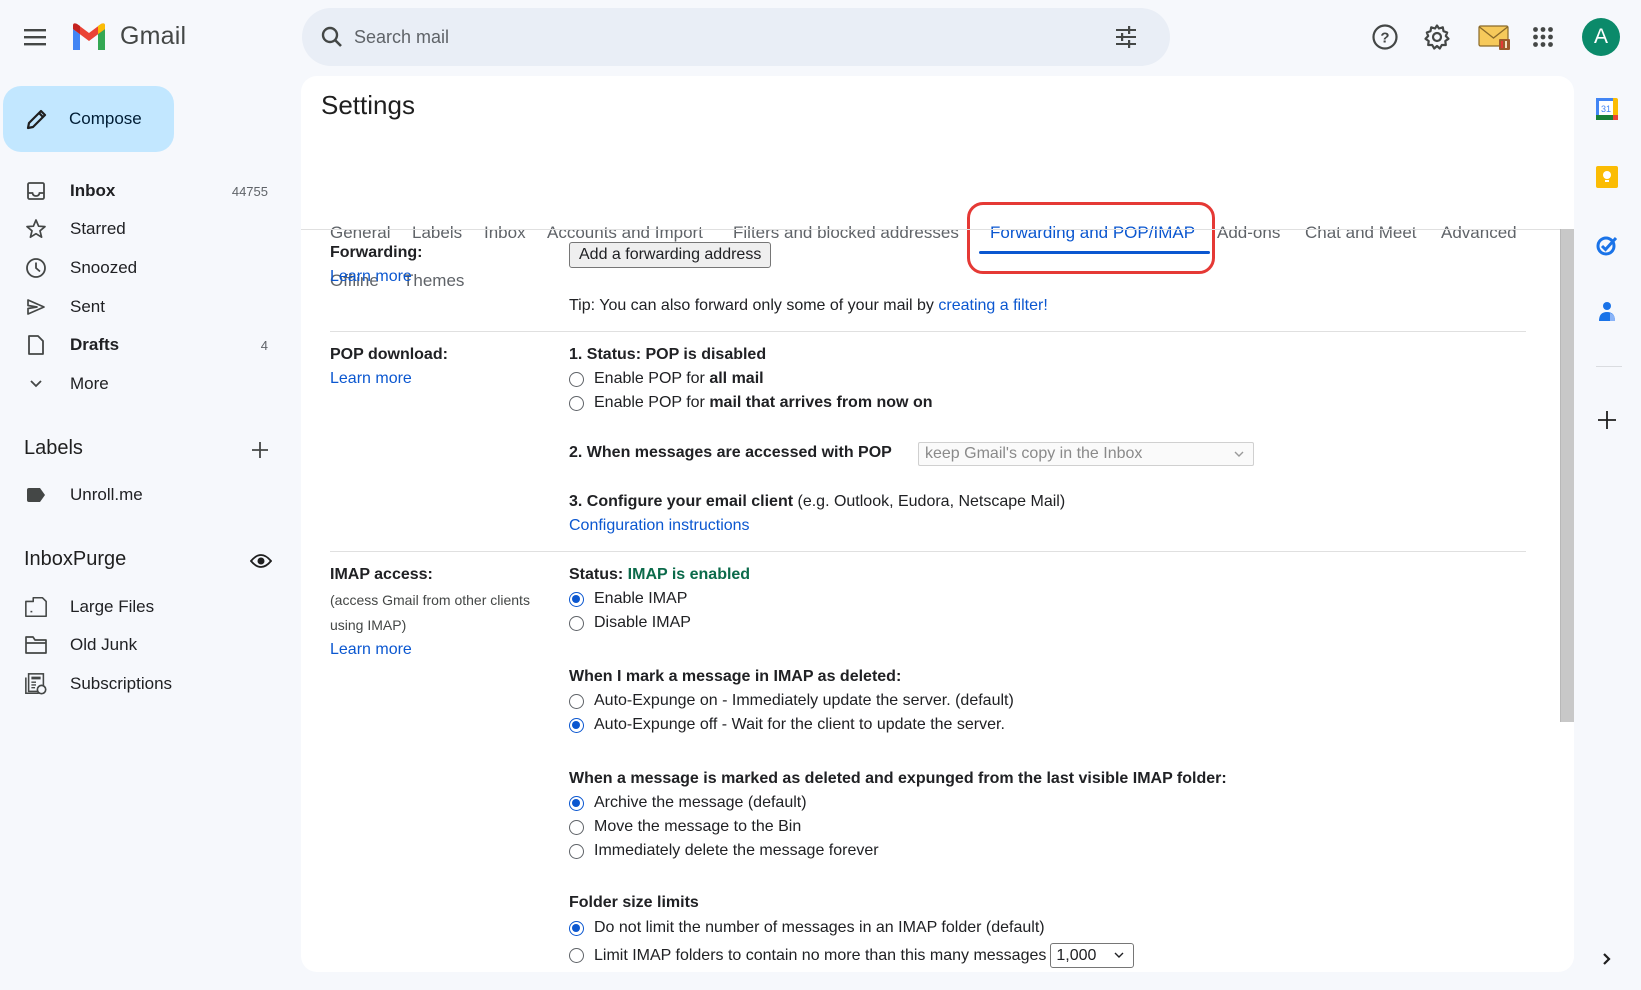 Image resolution: width=1641 pixels, height=990 pixels. Describe the element at coordinates (670, 255) in the screenshot. I see `add-forwarding-address-button: Add a forwarding address` at that location.